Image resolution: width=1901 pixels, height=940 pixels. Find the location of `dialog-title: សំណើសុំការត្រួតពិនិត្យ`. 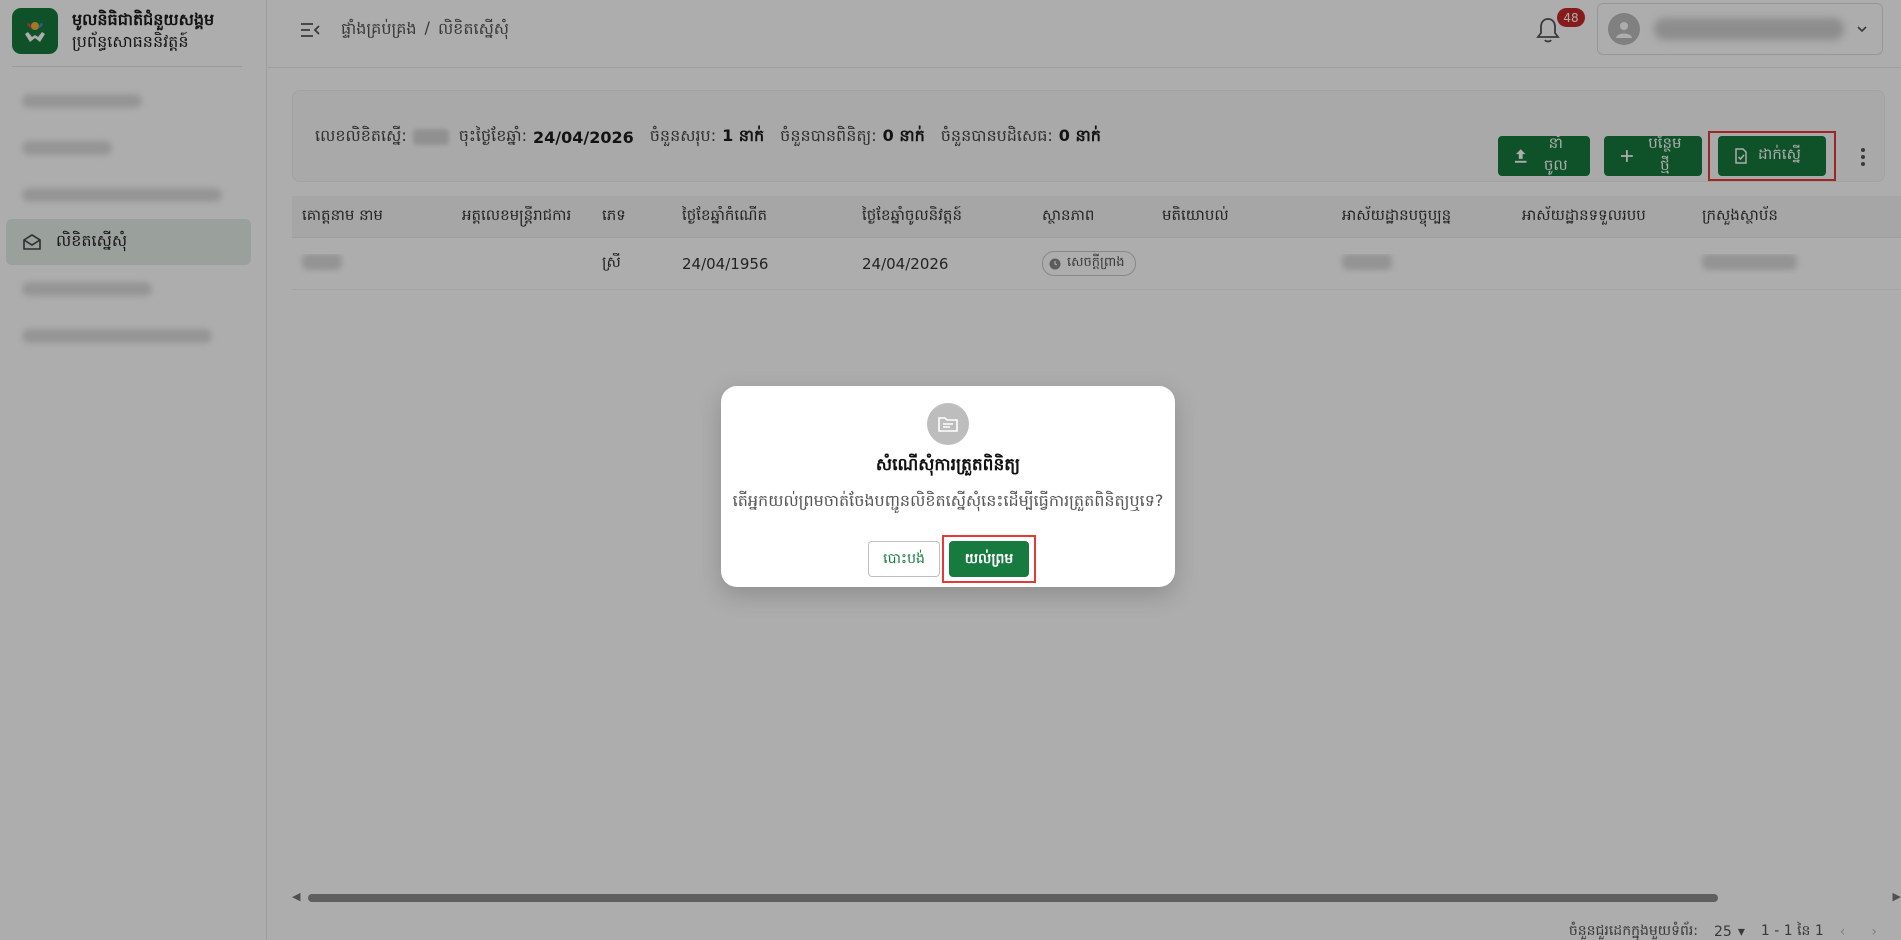

dialog-title: សំណើសុំការត្រួតពិនិត្យ is located at coordinates (948, 465).